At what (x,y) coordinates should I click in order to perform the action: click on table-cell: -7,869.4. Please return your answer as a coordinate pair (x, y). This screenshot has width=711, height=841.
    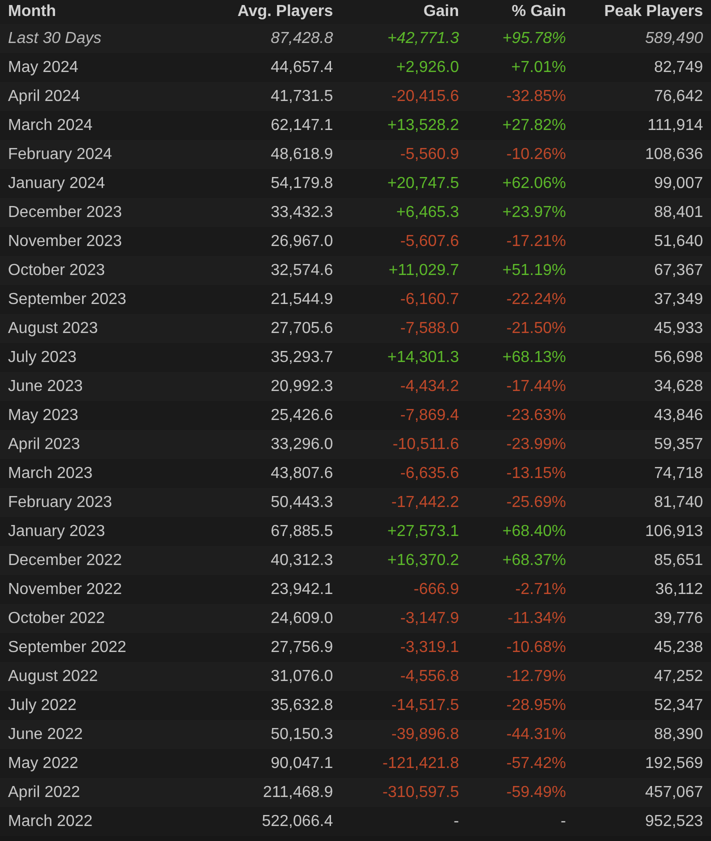
    Looking at the image, I should click on (404, 415).